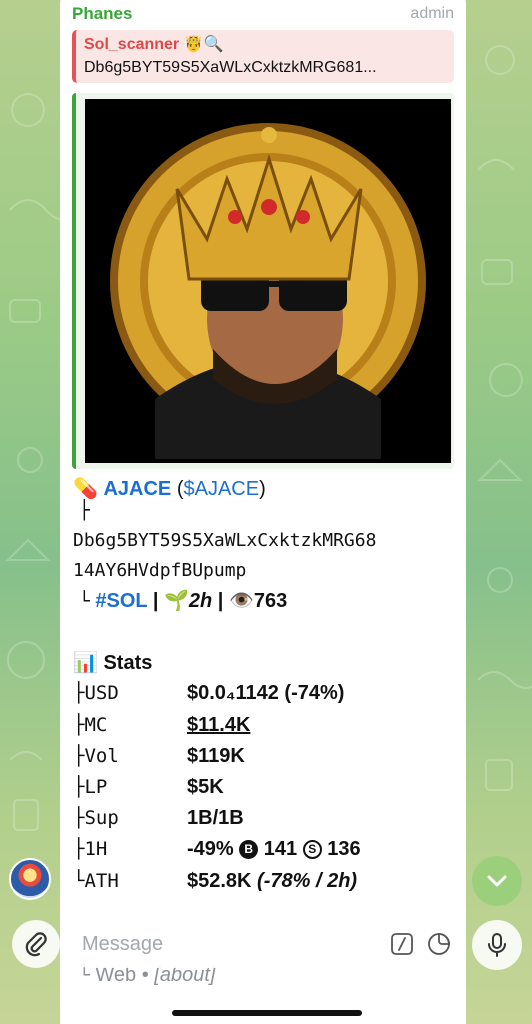 The image size is (532, 1024). Describe the element at coordinates (96, 693) in the screenshot. I see `stat-label: ├USD` at that location.